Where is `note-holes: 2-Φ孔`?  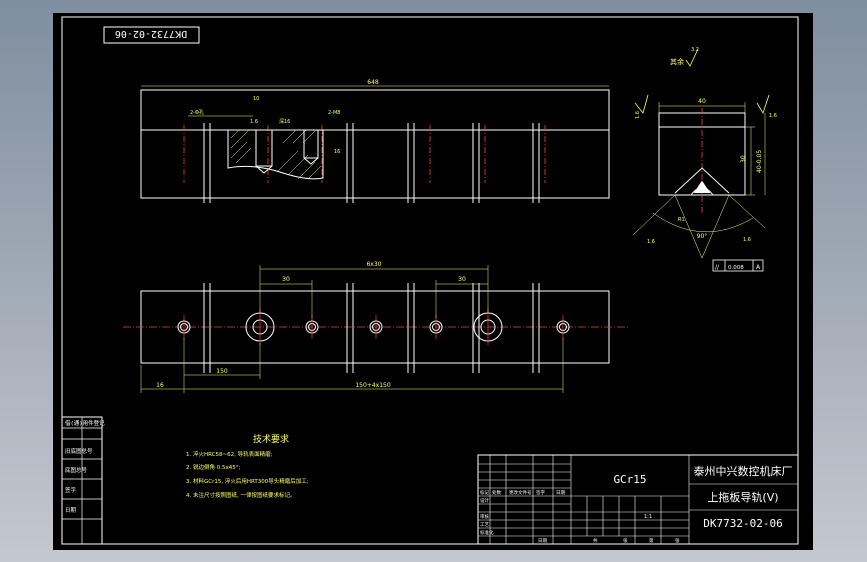 note-holes: 2-Φ孔 is located at coordinates (197, 112).